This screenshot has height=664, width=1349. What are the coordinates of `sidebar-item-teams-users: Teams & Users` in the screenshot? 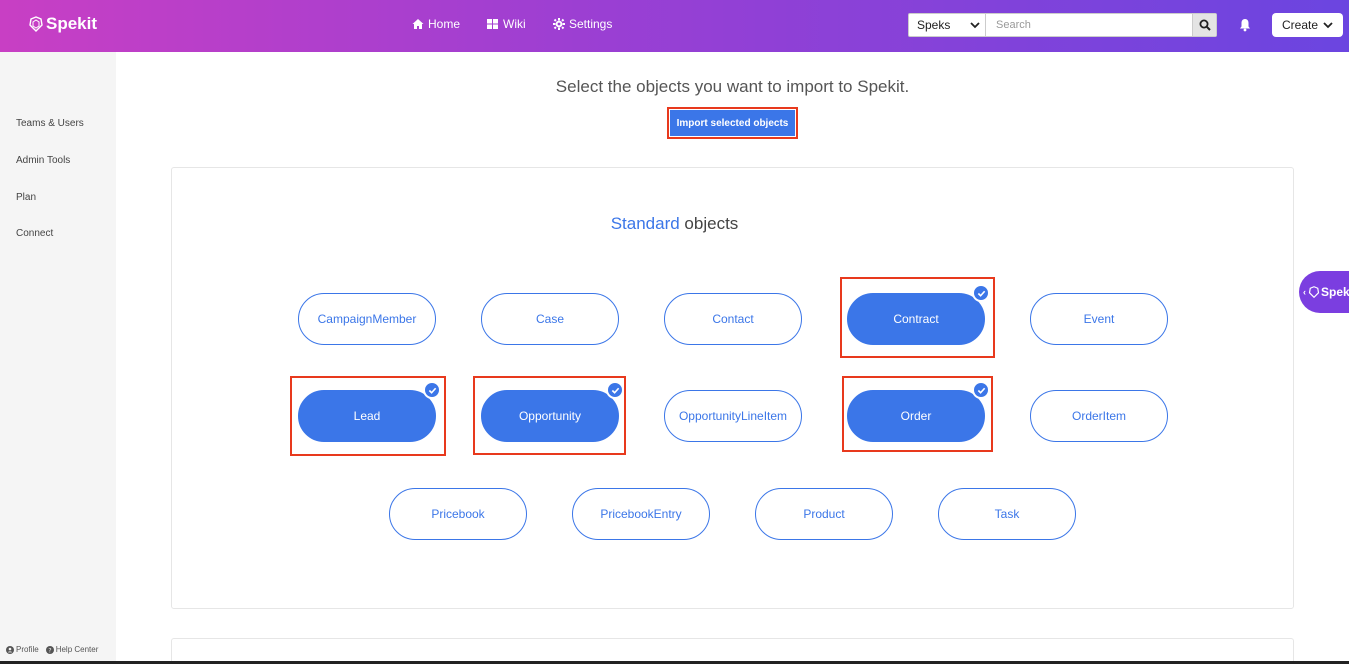 It's located at (50, 123).